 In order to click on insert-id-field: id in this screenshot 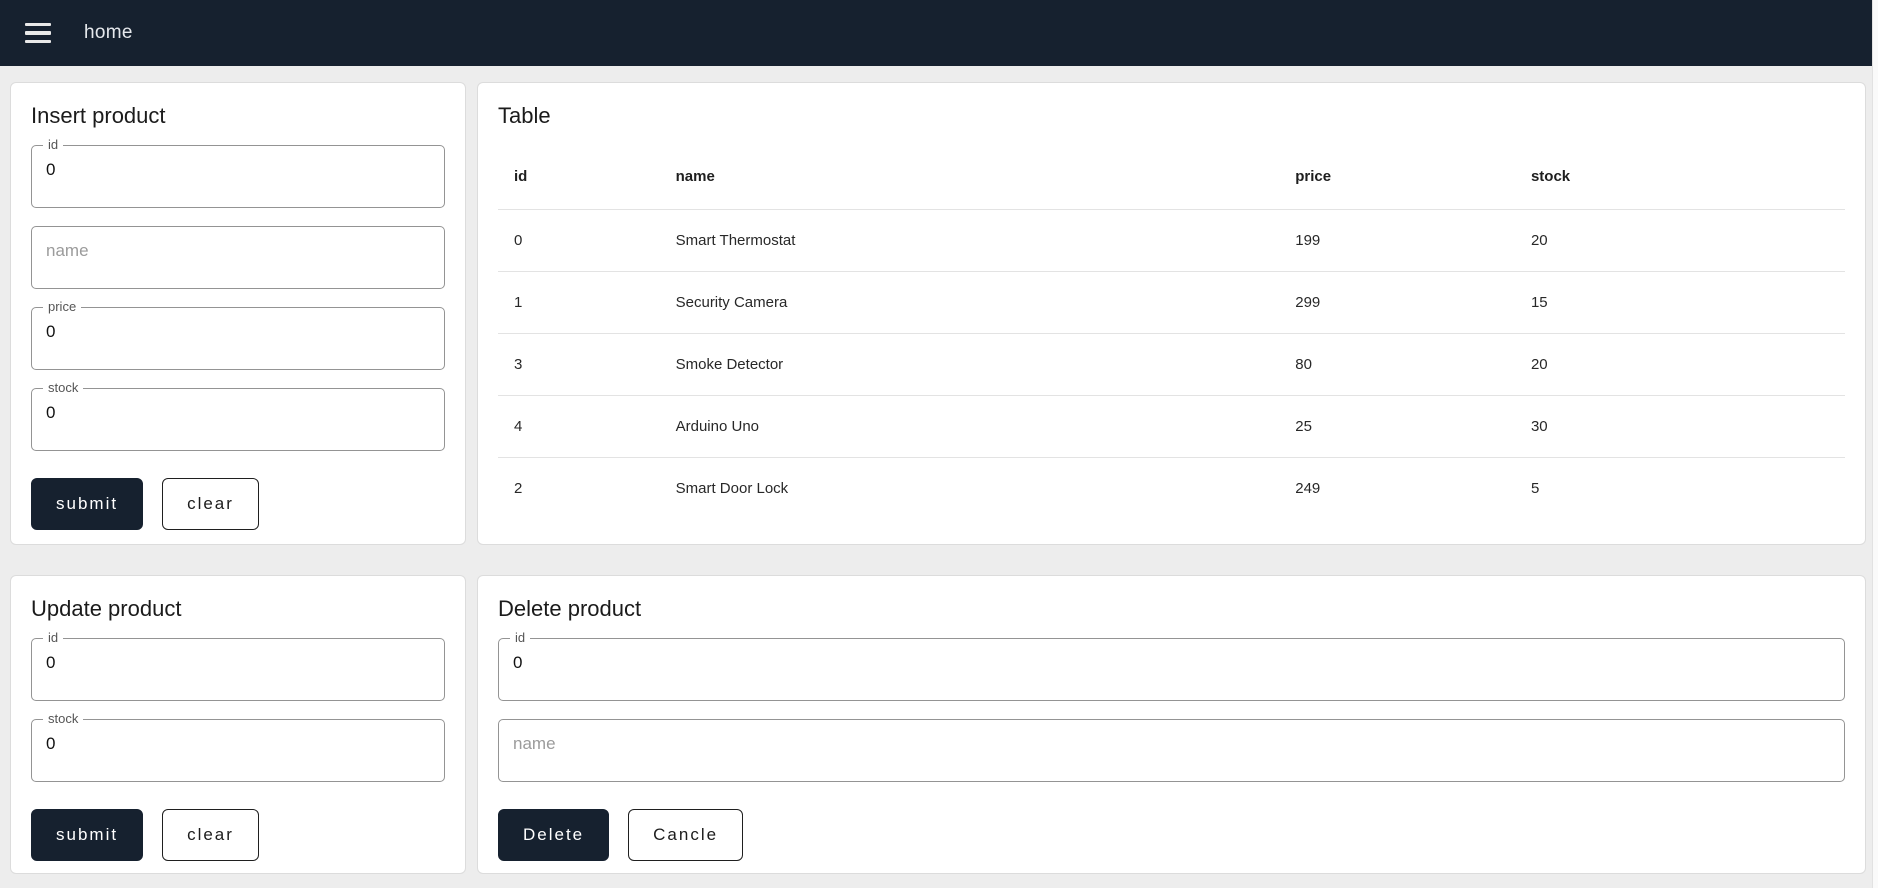, I will do `click(238, 172)`.